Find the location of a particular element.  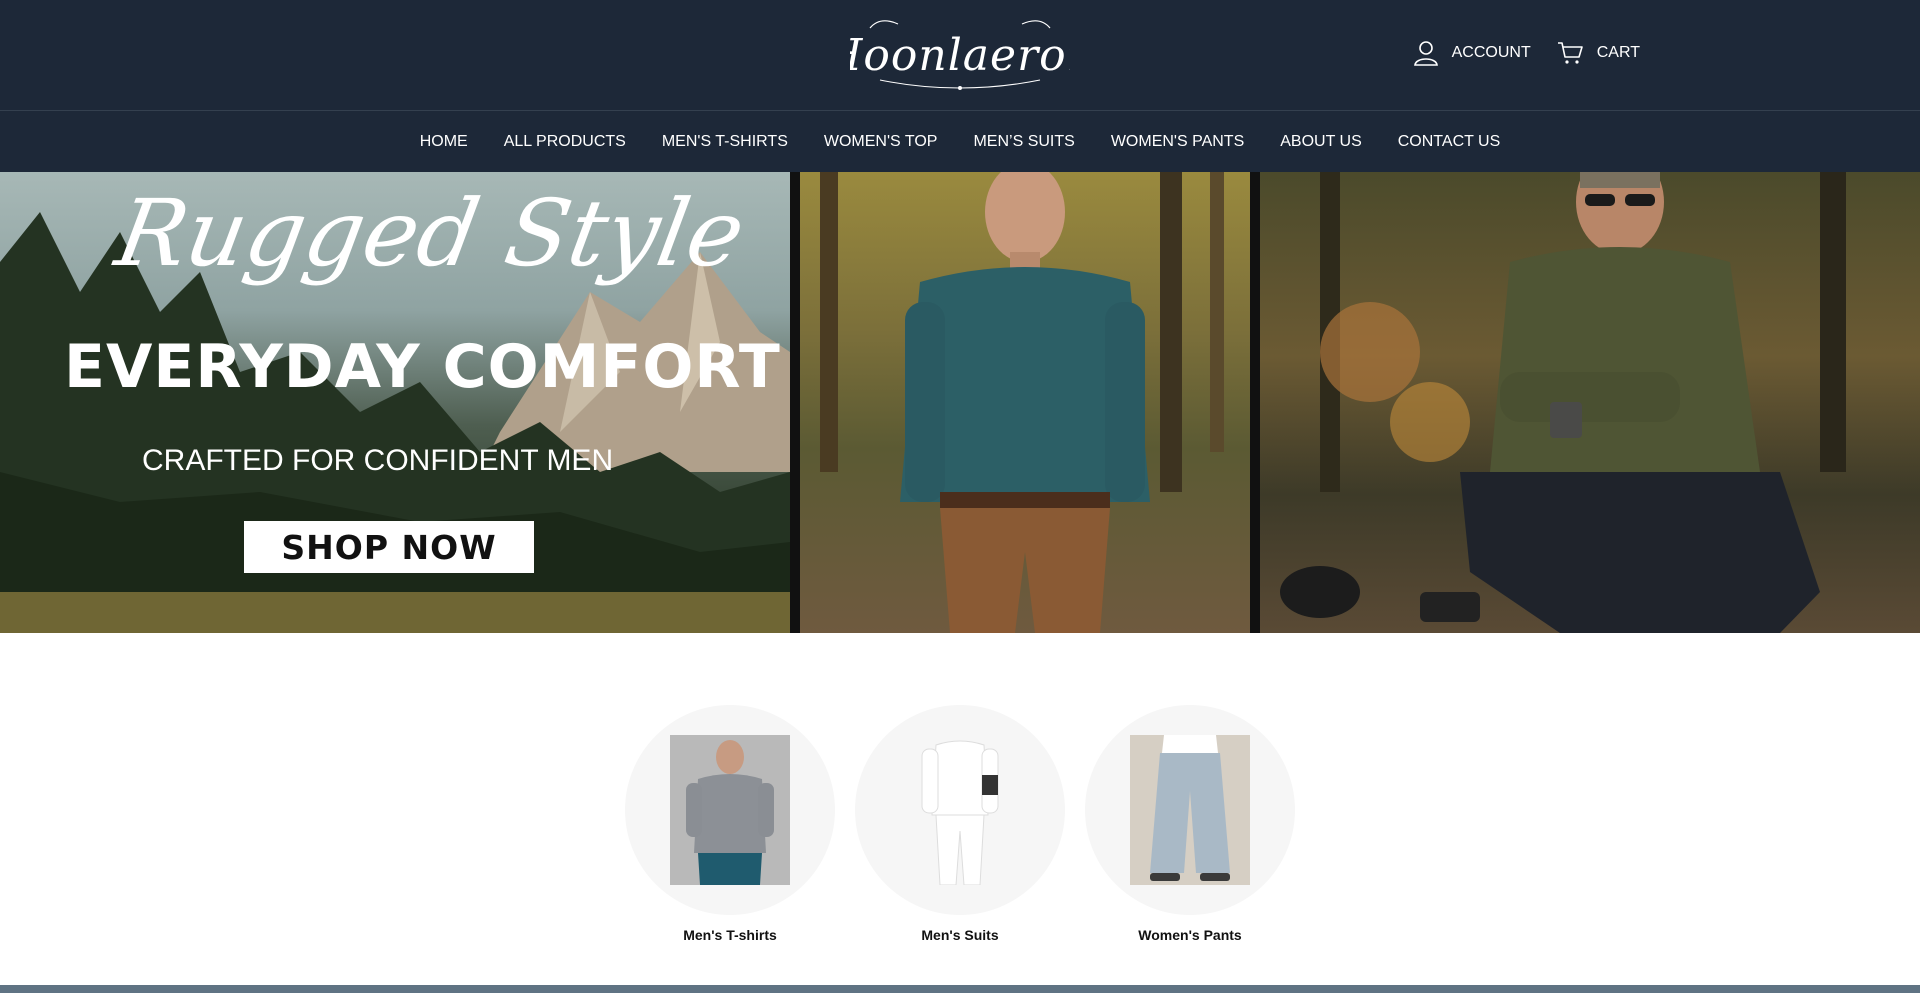

nav-mens-tshirts: MEN'S T-SHIRTS is located at coordinates (725, 142).